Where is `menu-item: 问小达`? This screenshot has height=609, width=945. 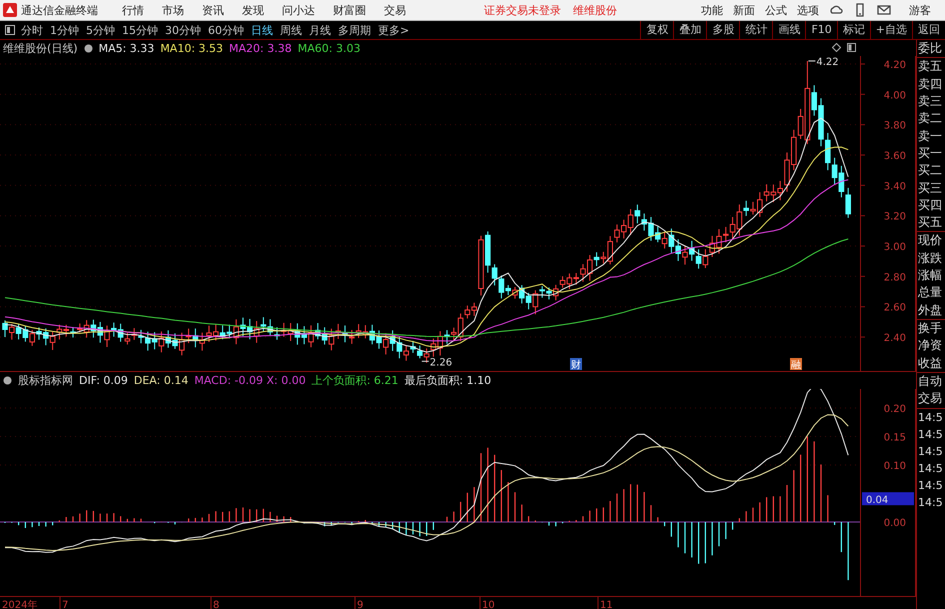
menu-item: 问小达 is located at coordinates (298, 10).